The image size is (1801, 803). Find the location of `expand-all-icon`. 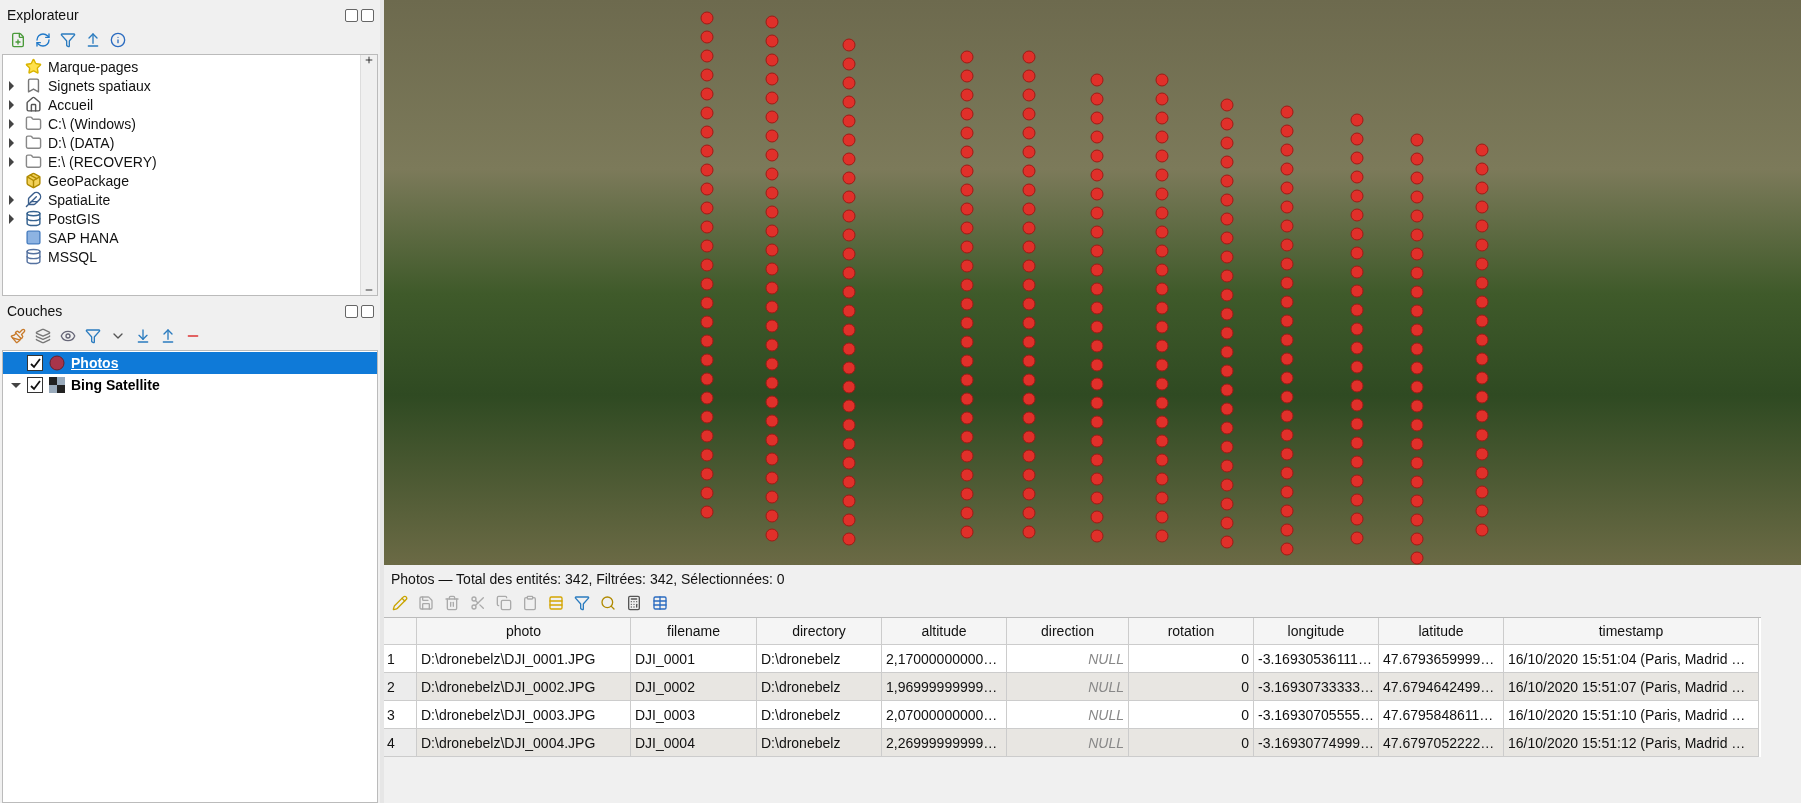

expand-all-icon is located at coordinates (143, 336).